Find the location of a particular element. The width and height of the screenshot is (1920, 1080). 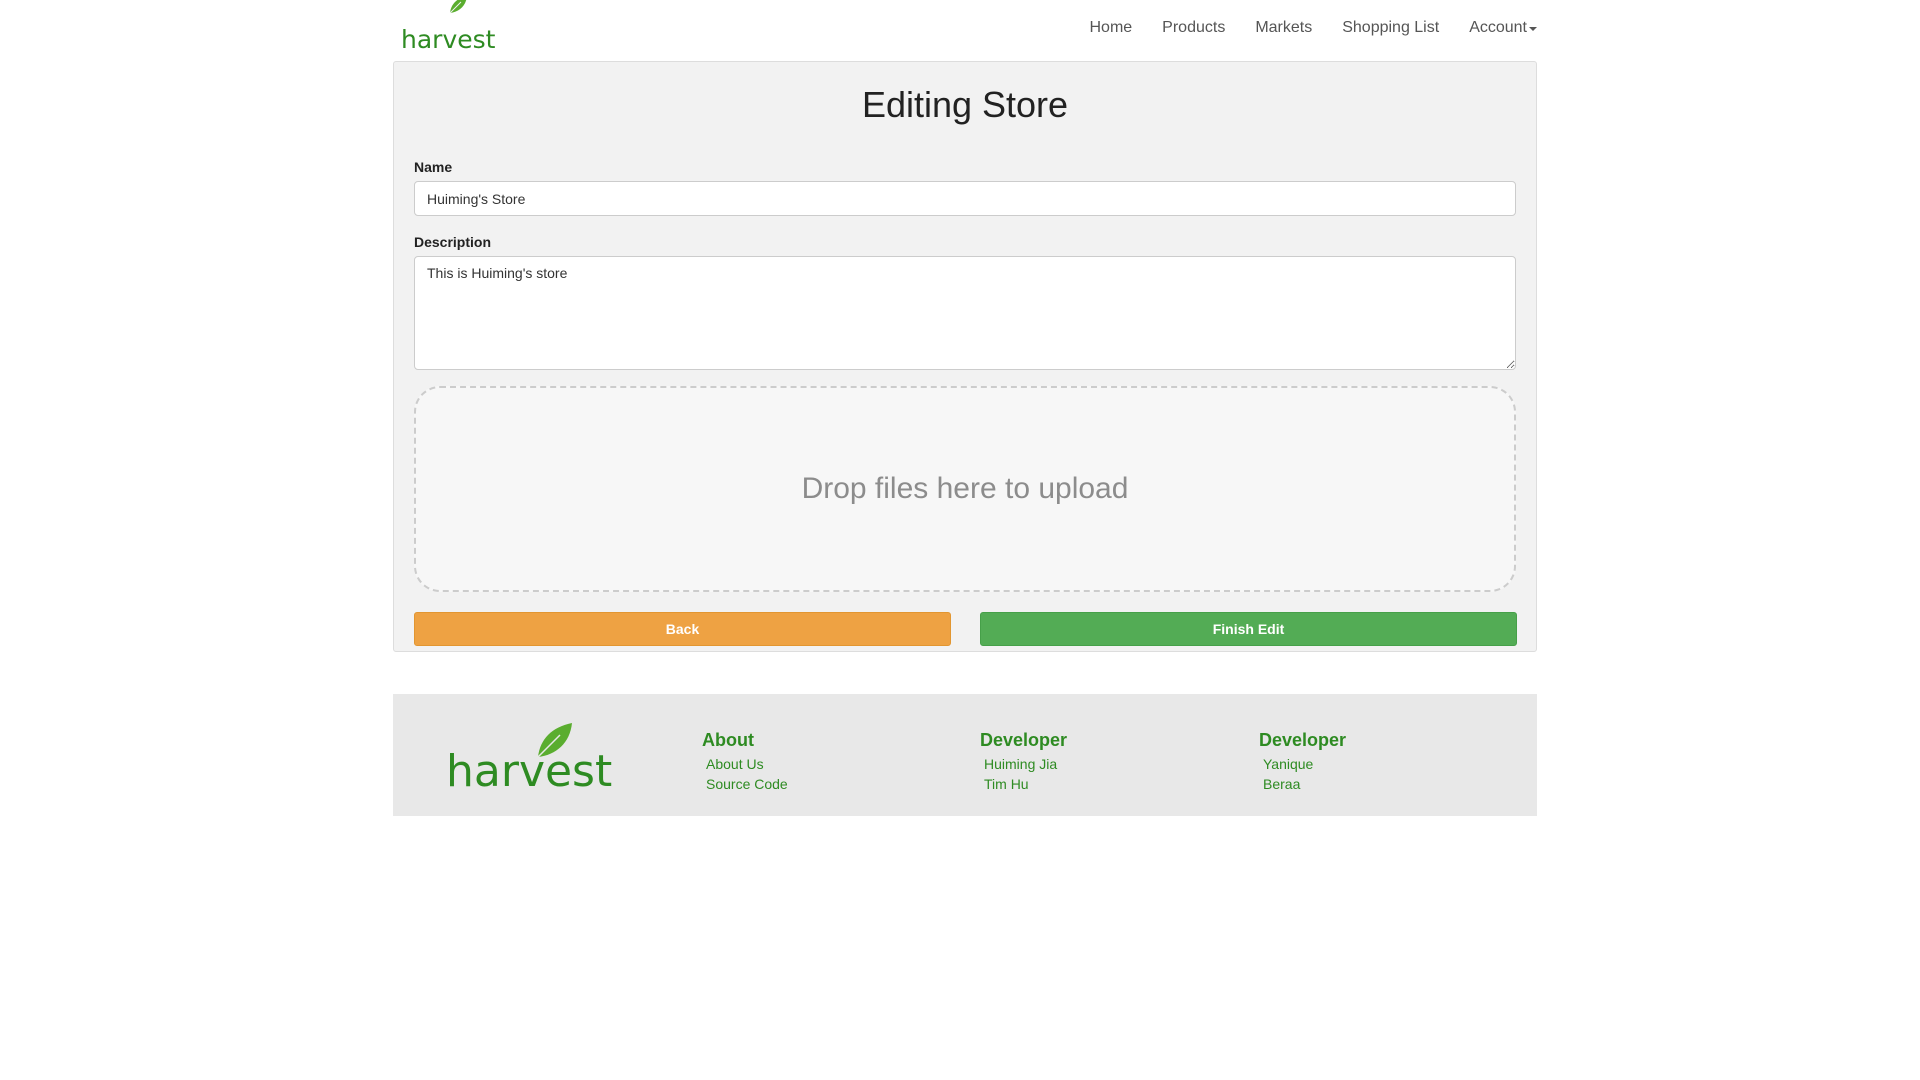

footer-link-yanique: Yanique is located at coordinates (1304, 764).